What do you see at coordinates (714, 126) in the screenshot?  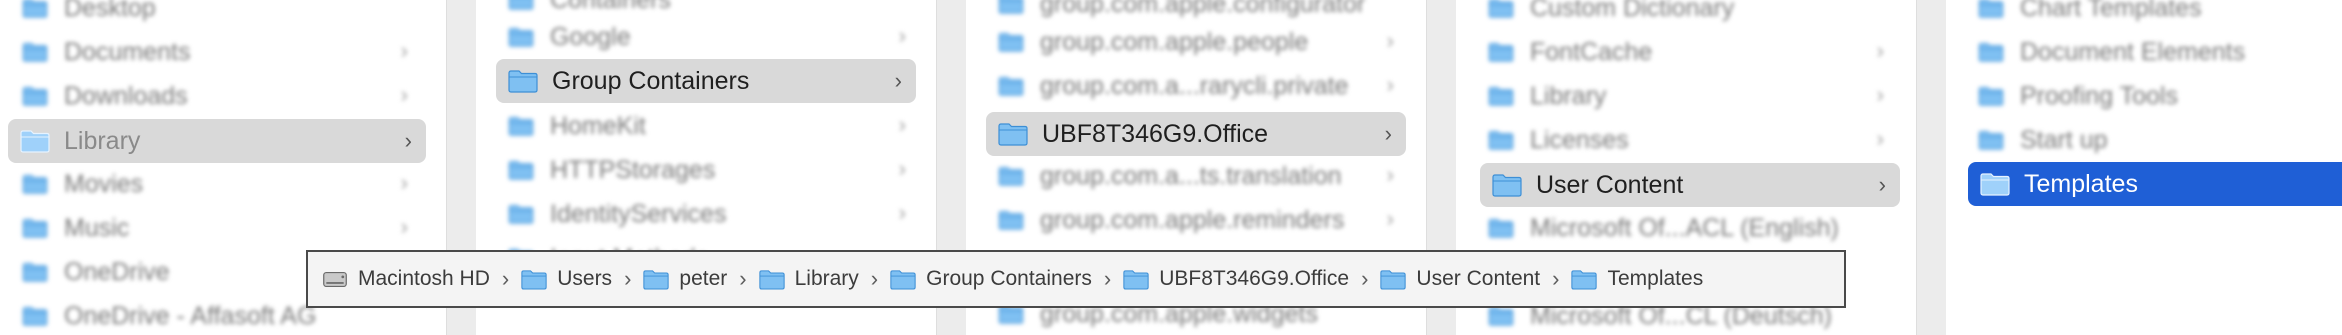 I see `list-item: HomeKit ›` at bounding box center [714, 126].